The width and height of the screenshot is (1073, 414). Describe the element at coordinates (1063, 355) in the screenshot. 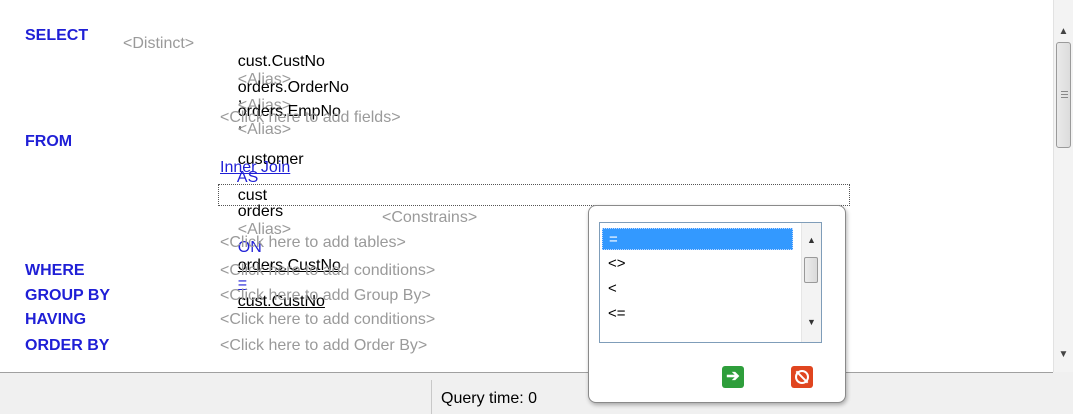

I see `scroll-down-arrow-icon: ▼` at that location.